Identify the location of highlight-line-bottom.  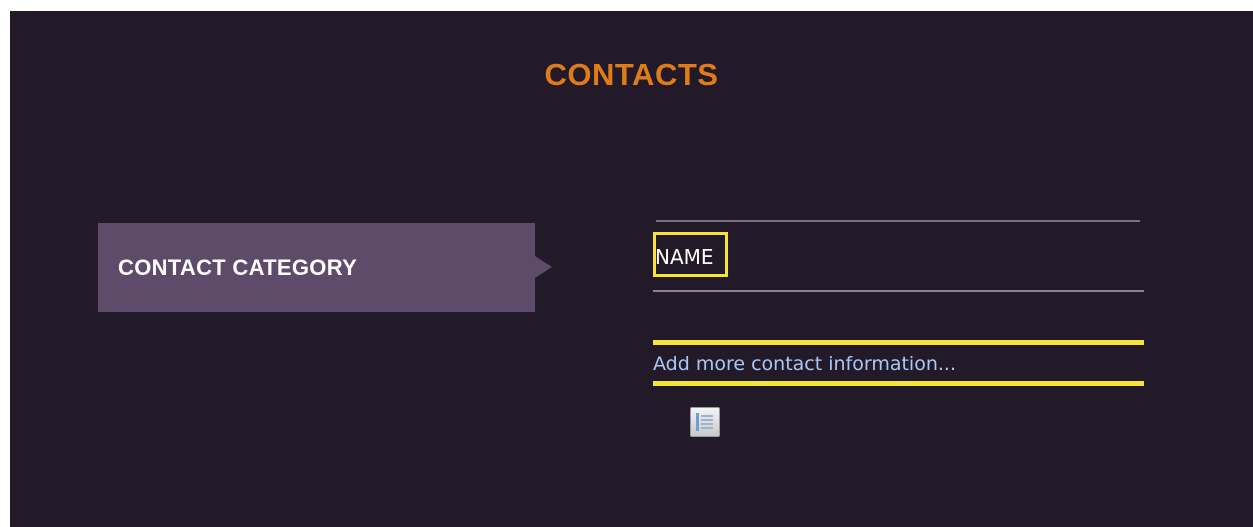
(898, 383).